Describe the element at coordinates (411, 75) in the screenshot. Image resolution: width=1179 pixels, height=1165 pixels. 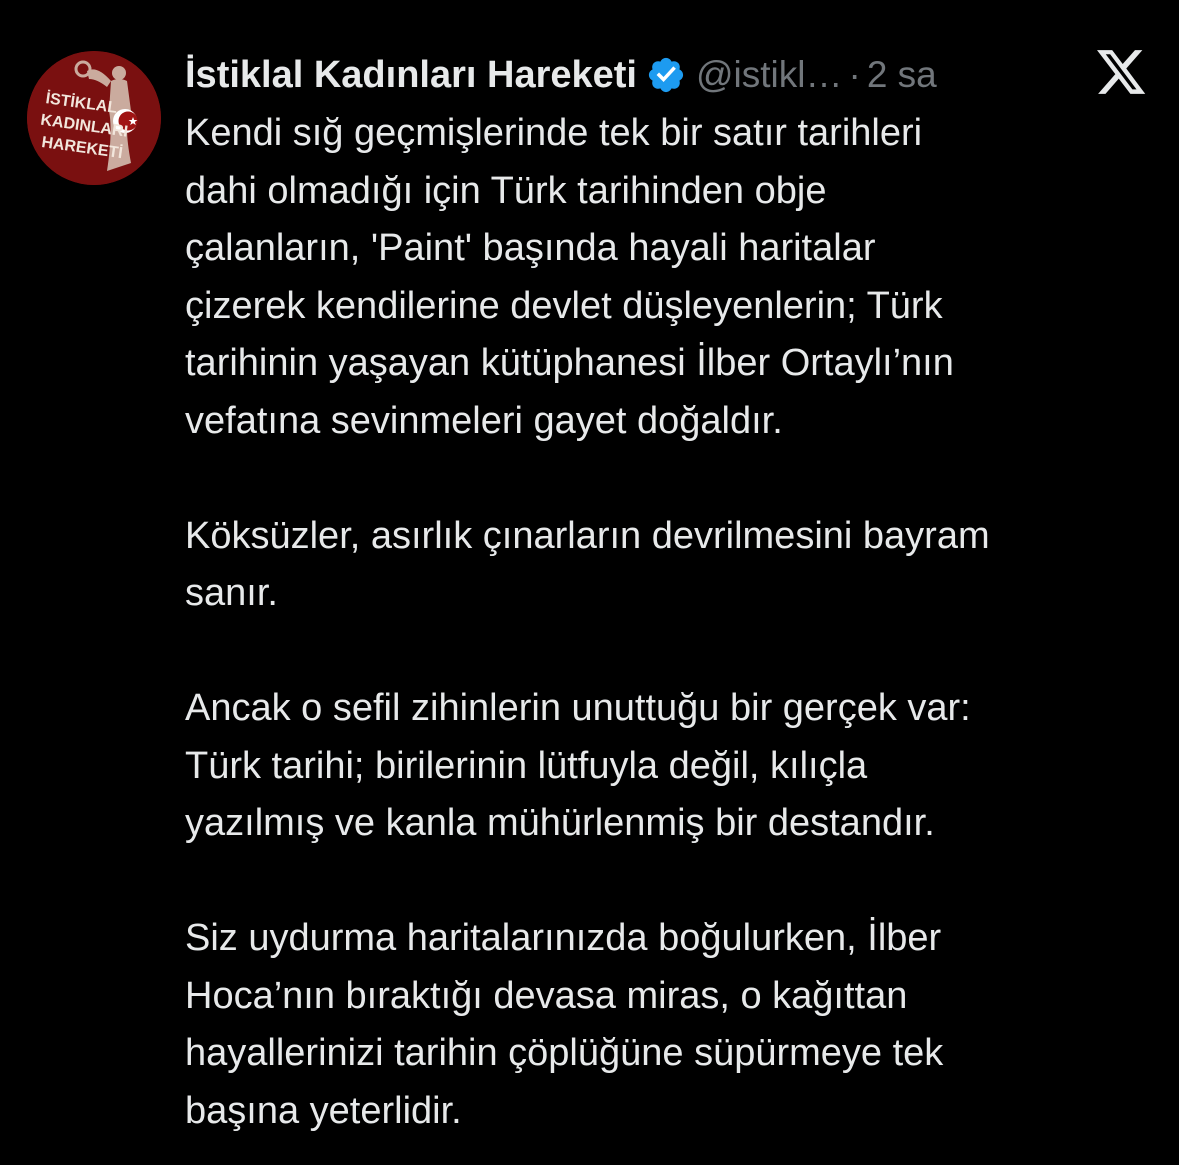
I see `display-name: İstiklal Kadınları Hareketi` at that location.